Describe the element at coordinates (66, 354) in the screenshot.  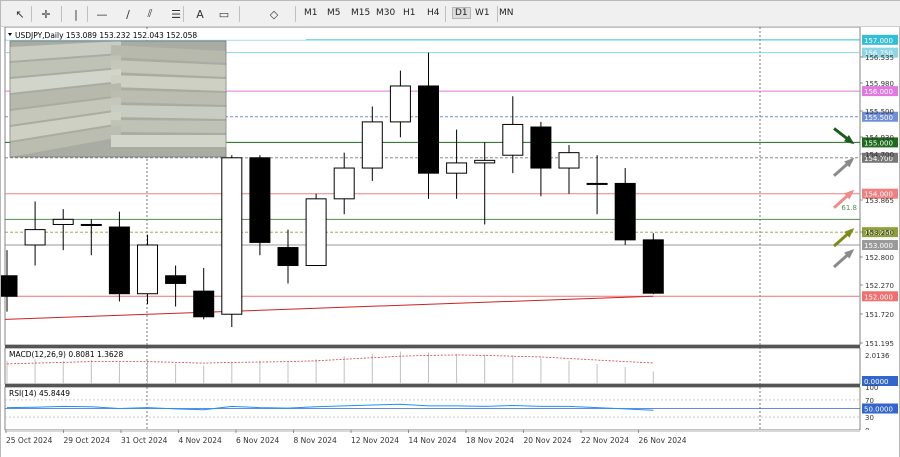
I see `macd-label: MACD(12,26,9) 0.8081 1.3628` at that location.